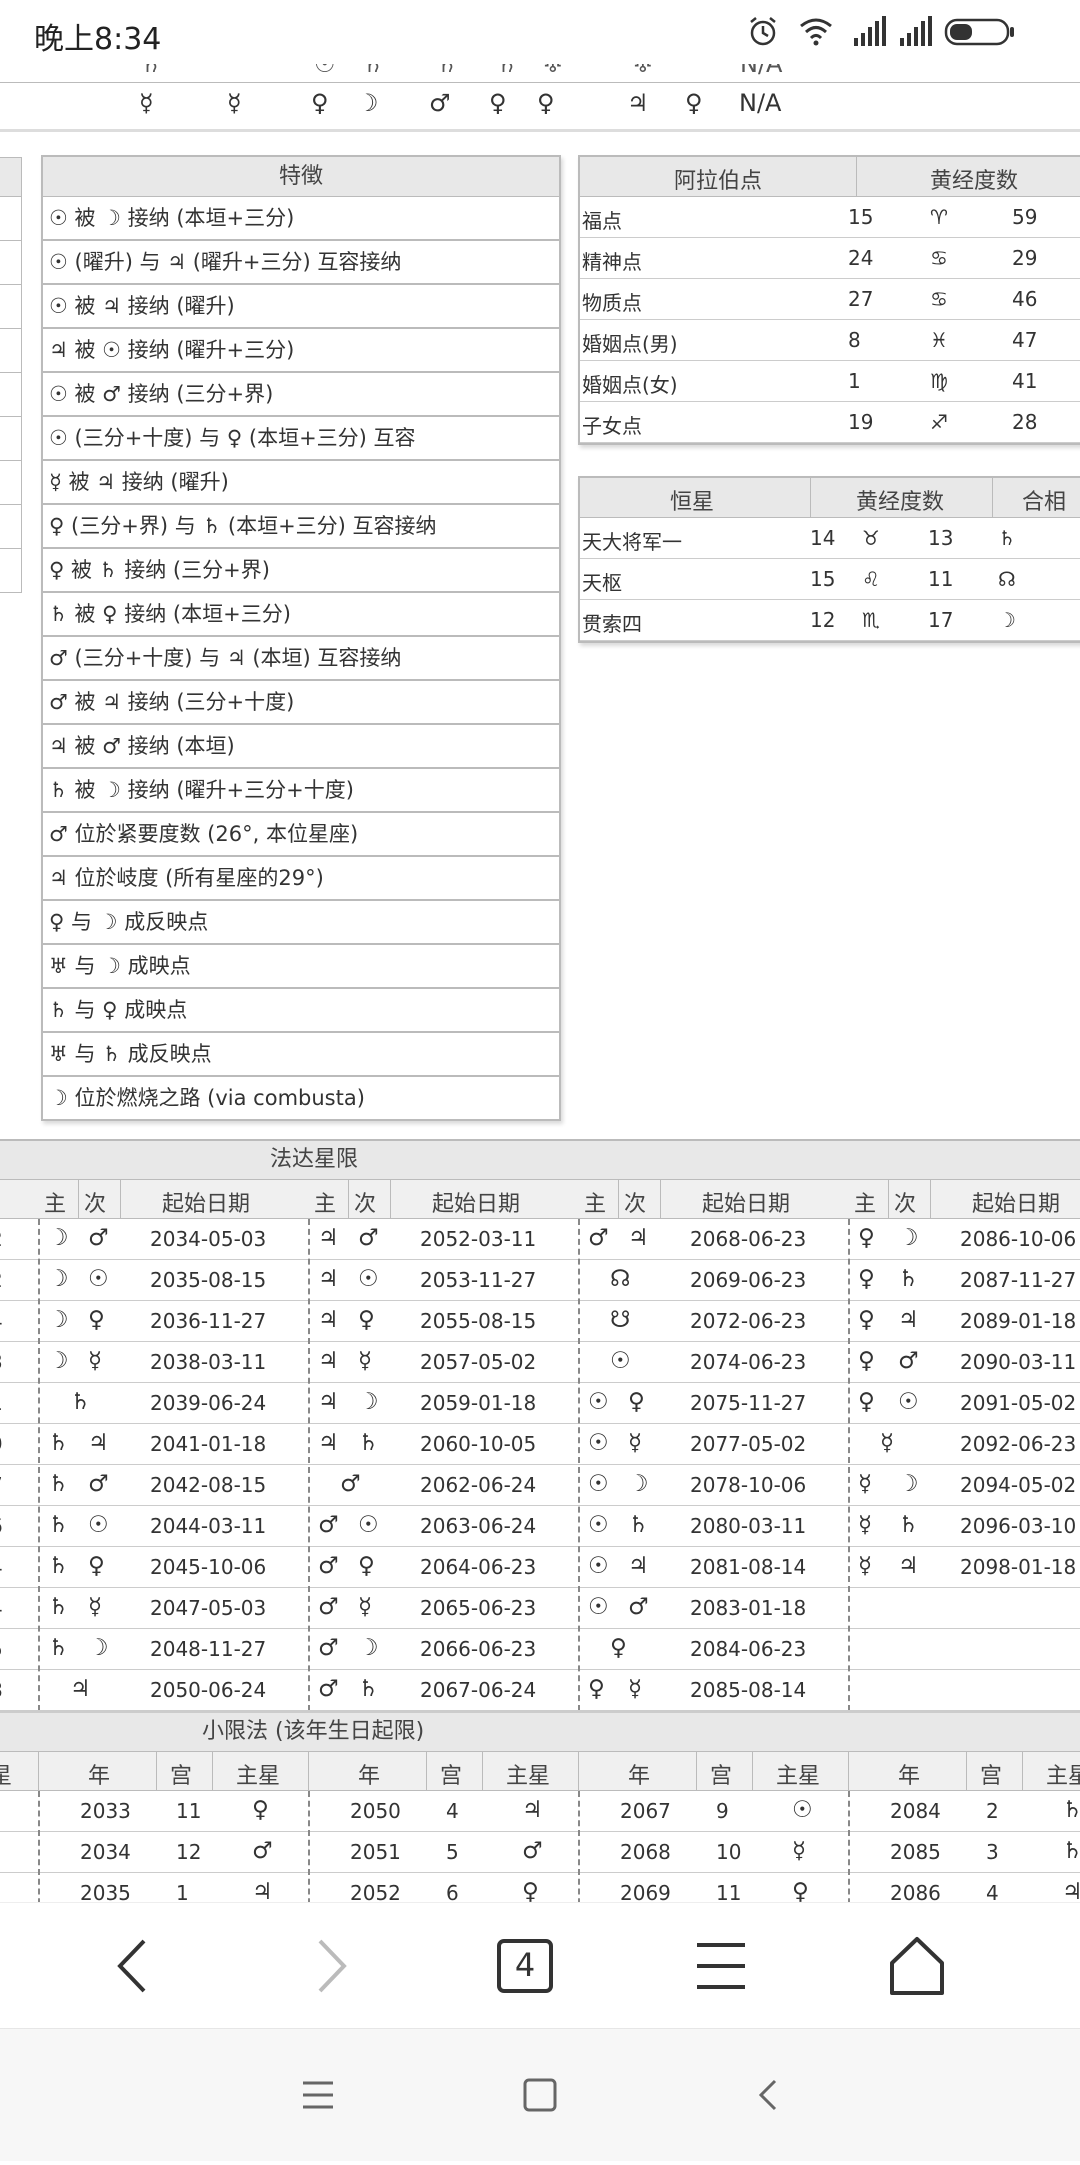  Describe the element at coordinates (748, 1321) in the screenshot. I see `firdaria-start-date: 2072-06-23` at that location.